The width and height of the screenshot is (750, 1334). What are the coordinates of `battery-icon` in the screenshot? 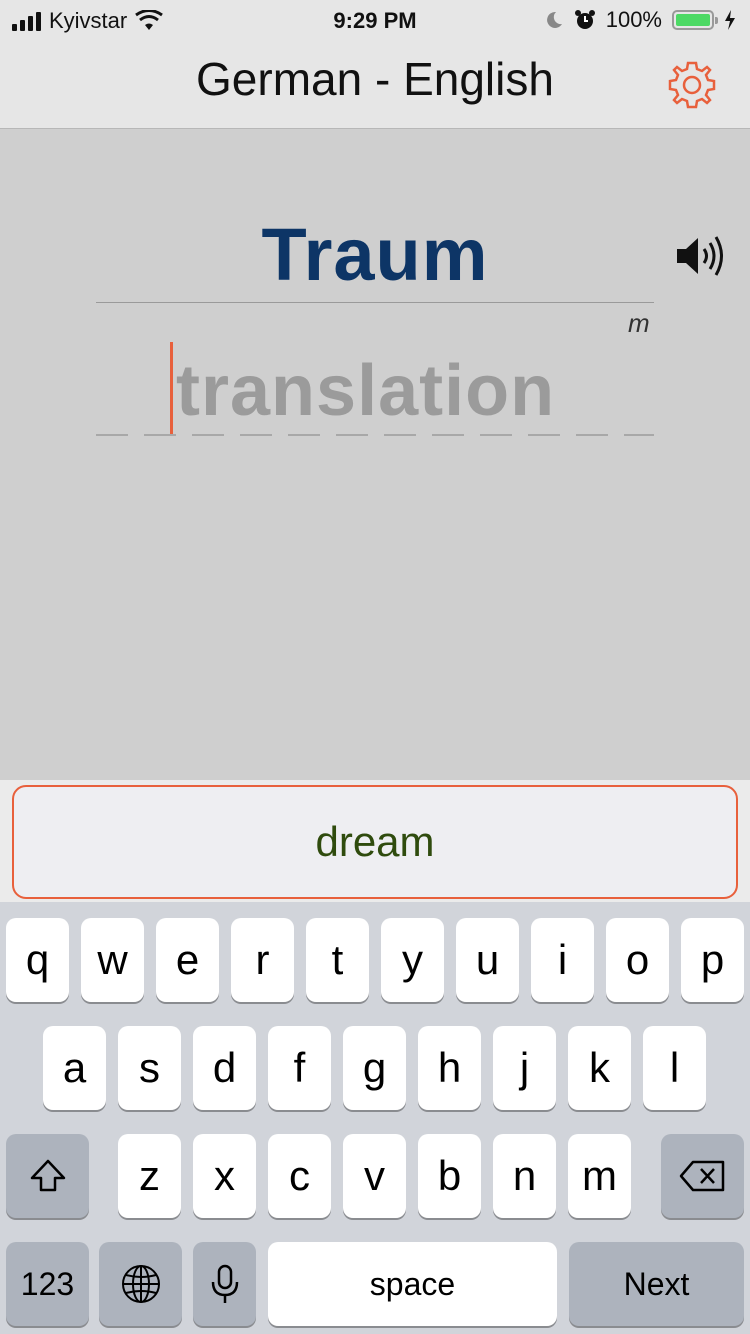 It's located at (695, 20).